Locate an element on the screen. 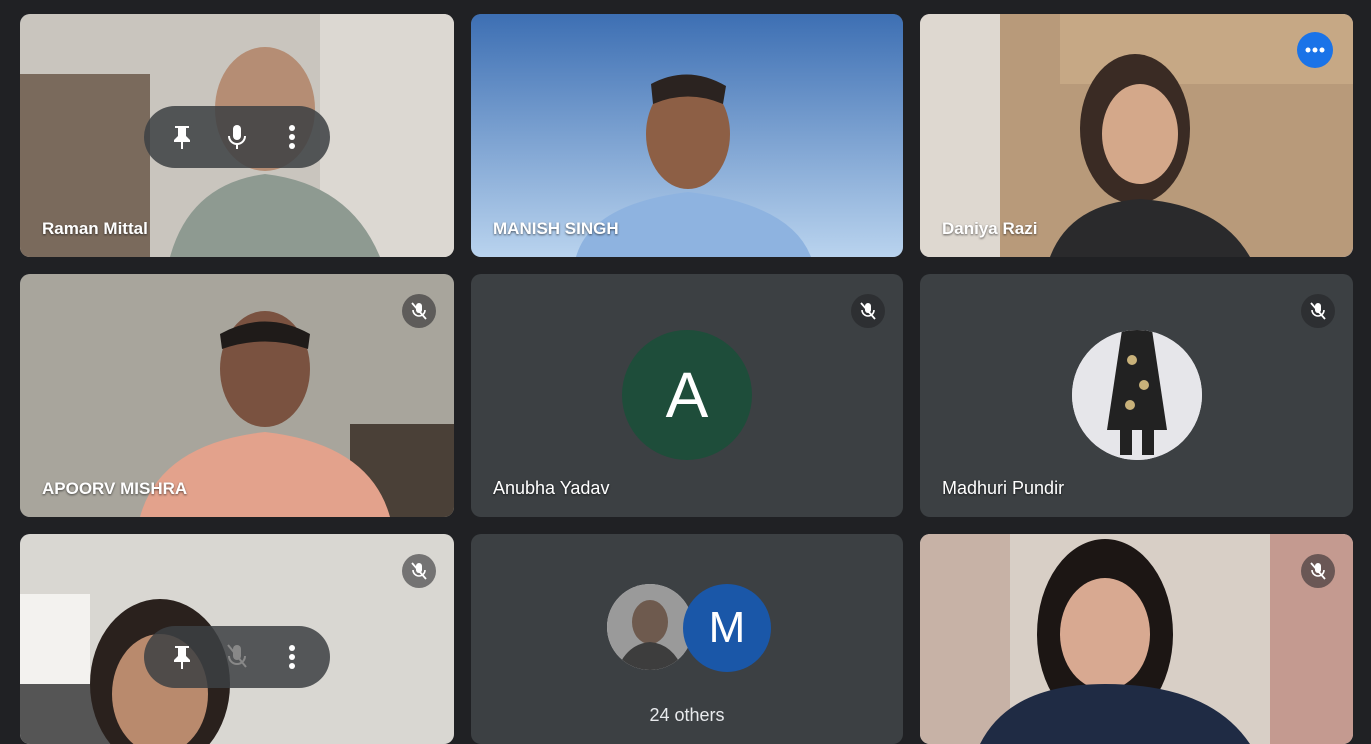 This screenshot has width=1371, height=744. participant-tile-manish: MANISH SINGH is located at coordinates (687, 135).